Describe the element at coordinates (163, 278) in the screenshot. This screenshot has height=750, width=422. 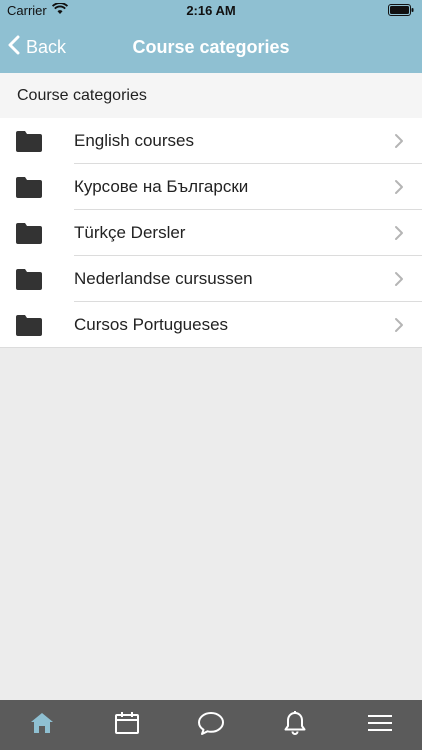
I see `category-label: Nederlandse cursussen` at that location.